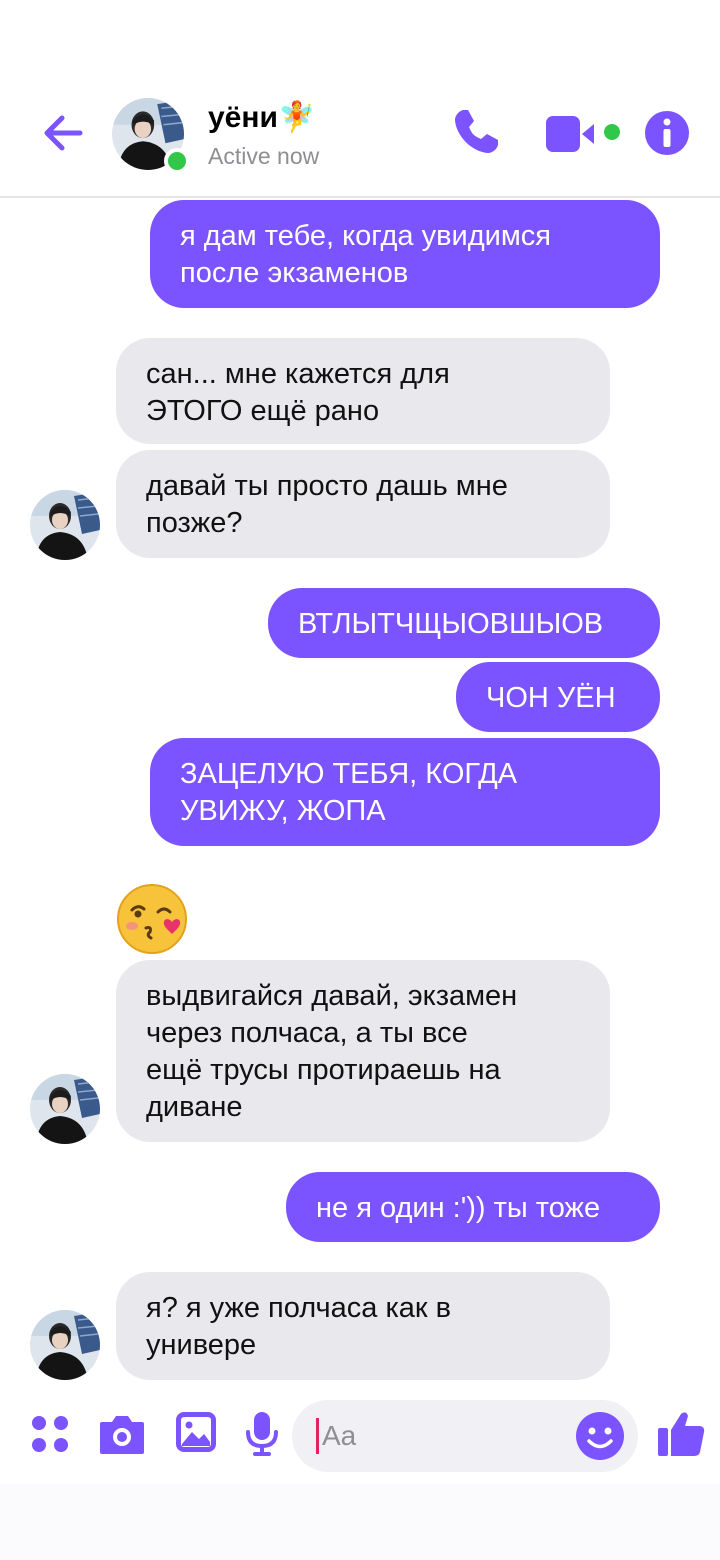 This screenshot has width=720, height=1560. I want to click on contact-avatar, so click(151, 136).